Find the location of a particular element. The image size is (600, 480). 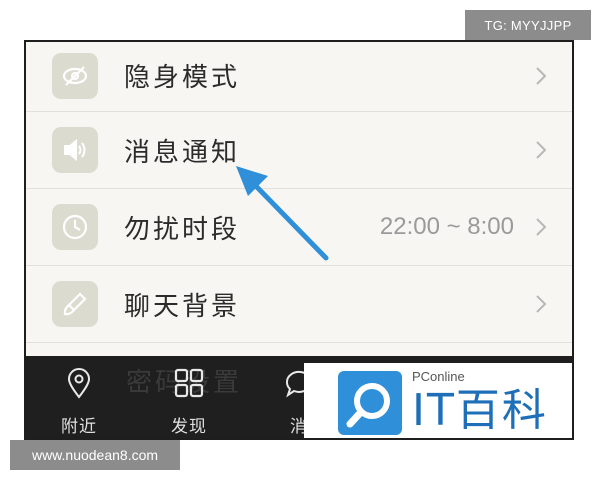

pconline-logo-overlay: PConline IT百科 is located at coordinates (438, 400).